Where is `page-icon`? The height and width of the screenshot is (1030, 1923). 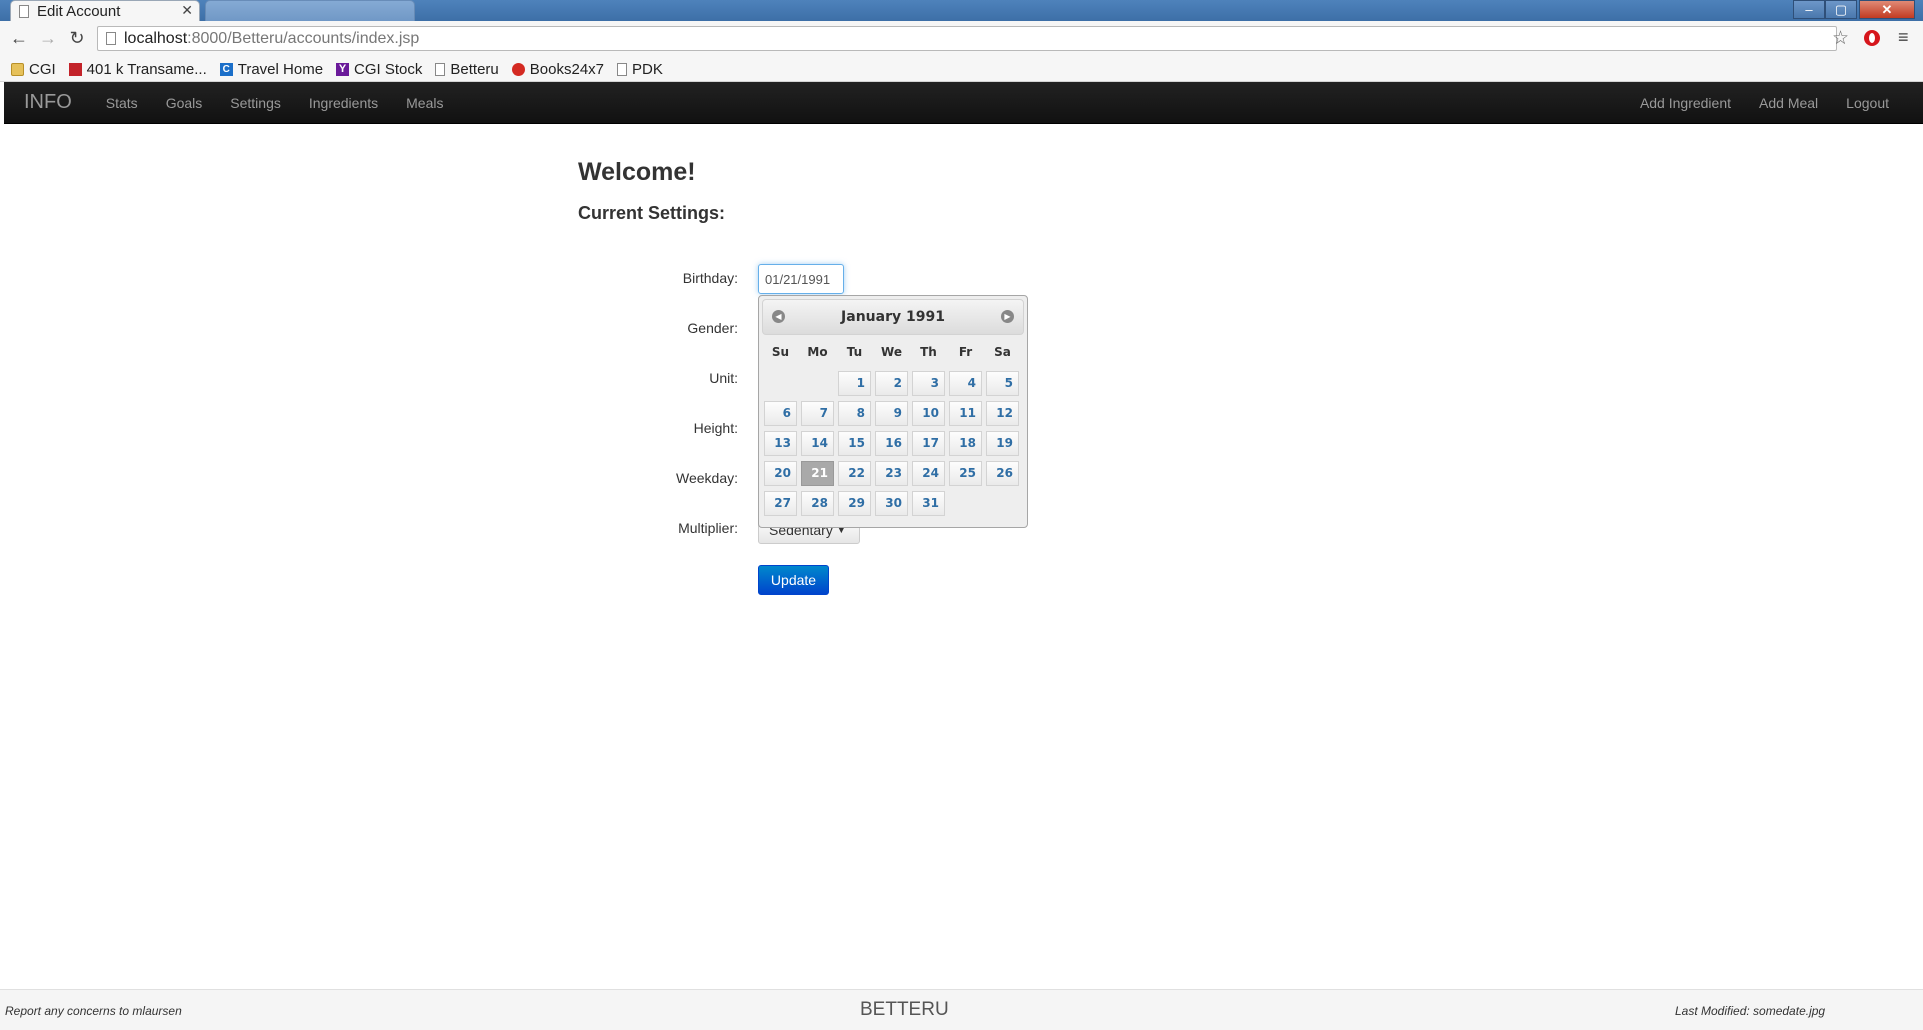 page-icon is located at coordinates (24, 11).